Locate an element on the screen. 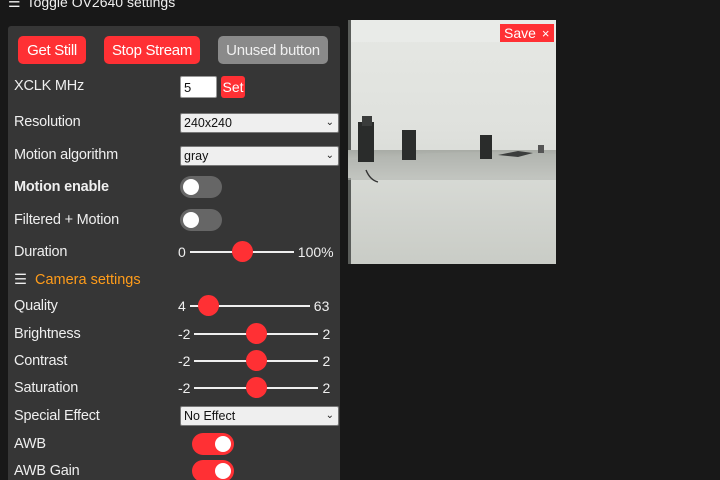  awb-gain-toggle is located at coordinates (213, 470).